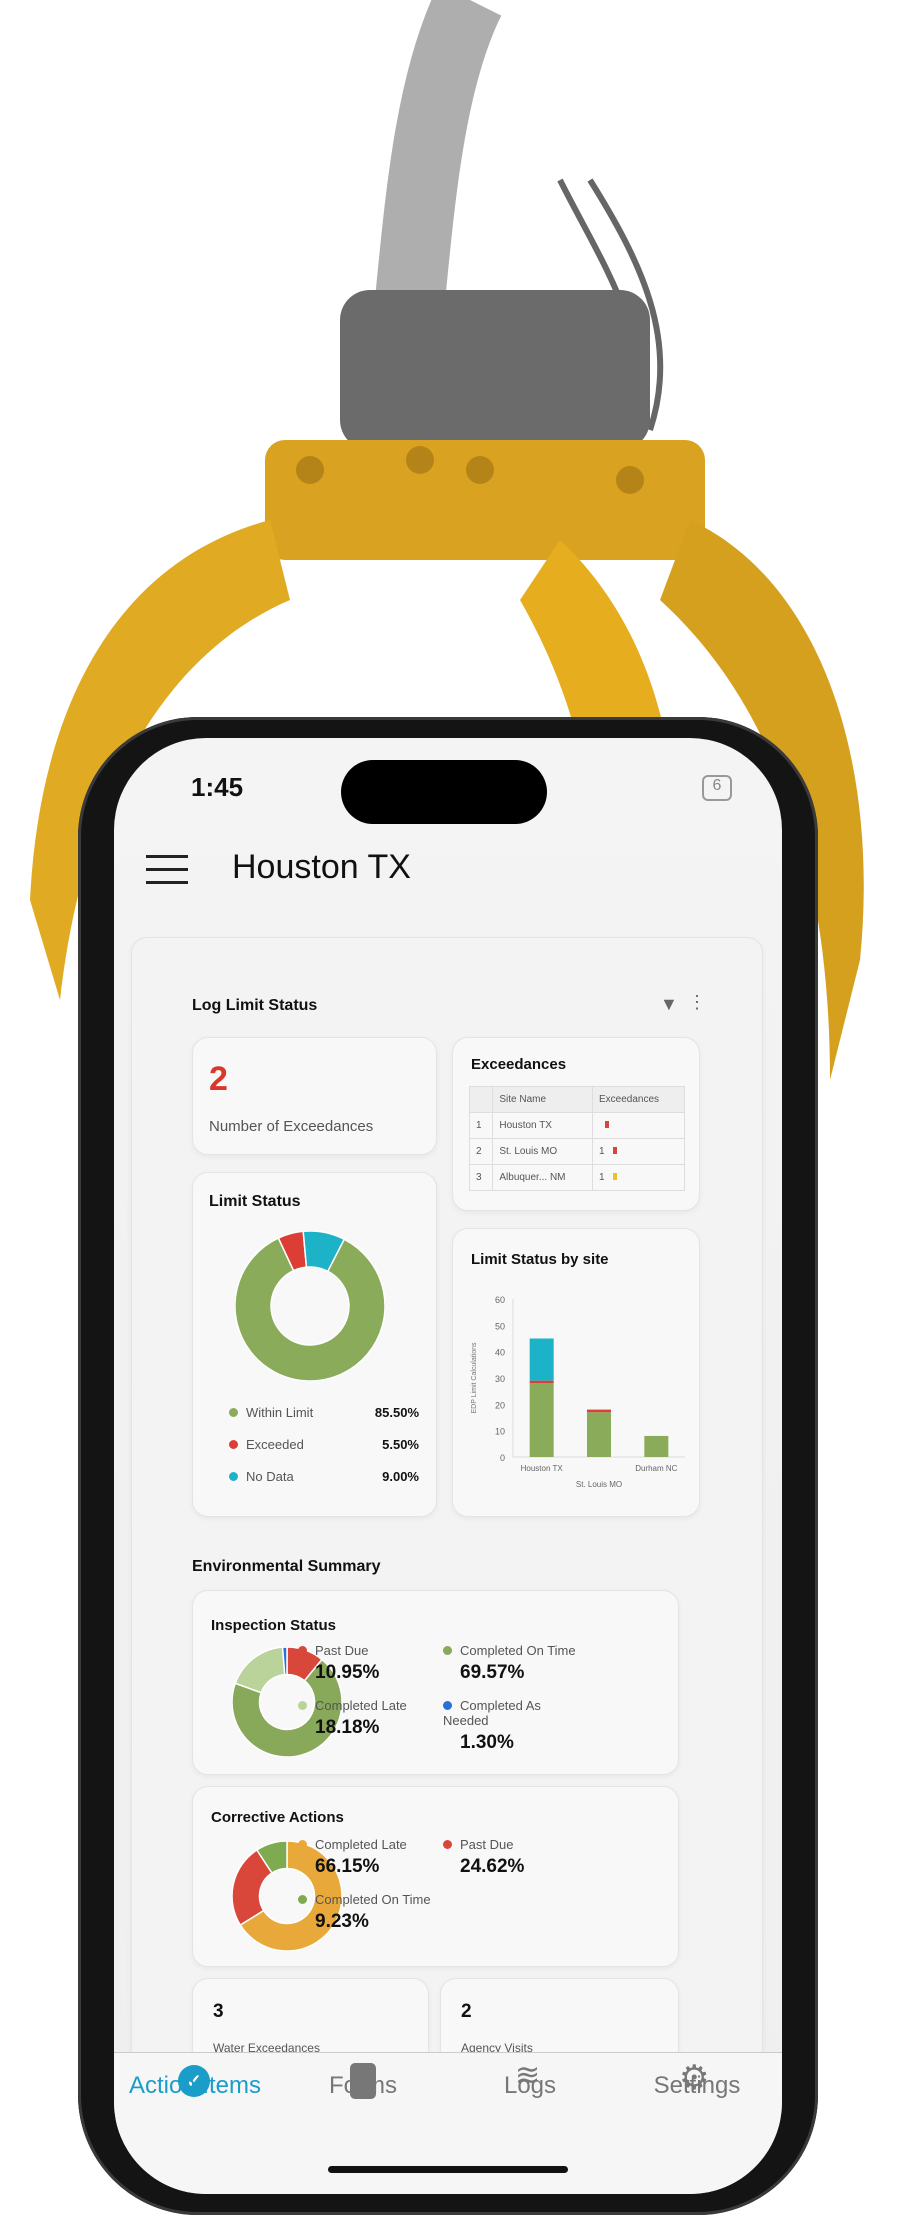  I want to click on dynamic-island, so click(444, 792).